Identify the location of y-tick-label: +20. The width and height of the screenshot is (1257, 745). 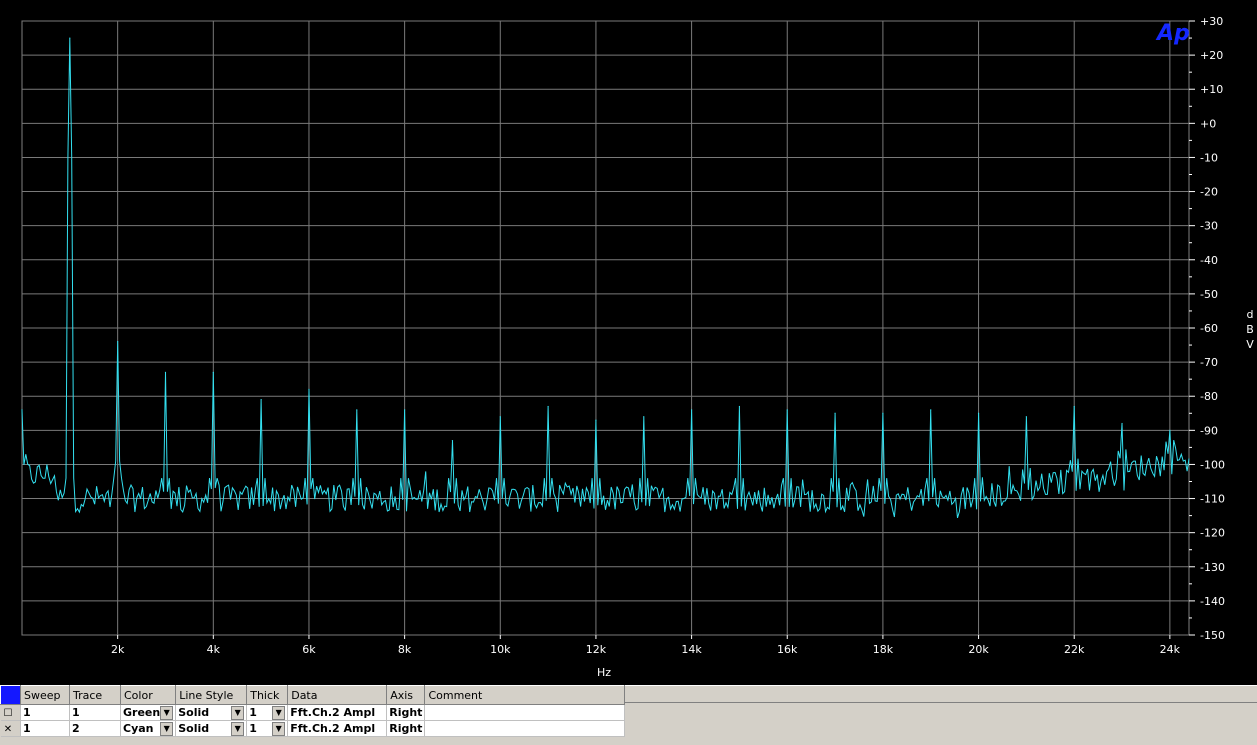
(1211, 55).